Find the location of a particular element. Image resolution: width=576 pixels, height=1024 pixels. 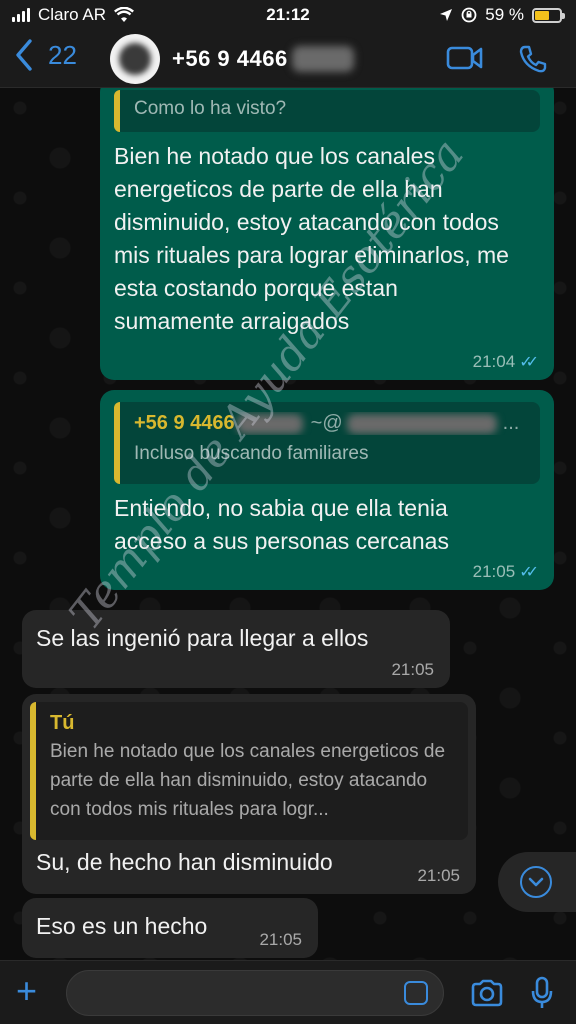

attach-plus-icon: + is located at coordinates (26, 991).